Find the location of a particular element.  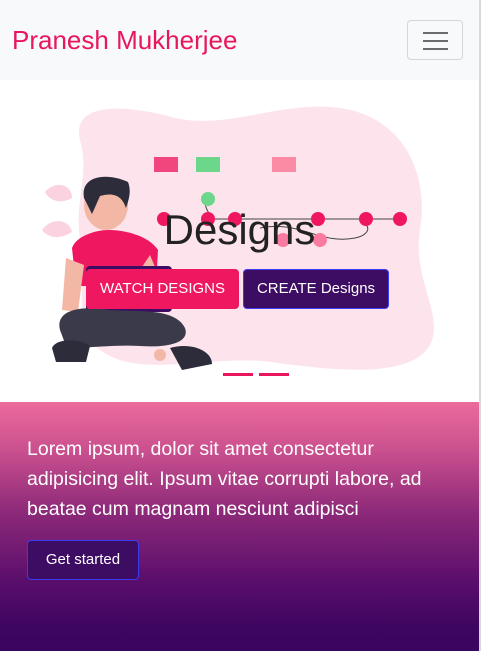

brand-link: Pranesh Mukherjee is located at coordinates (124, 40).